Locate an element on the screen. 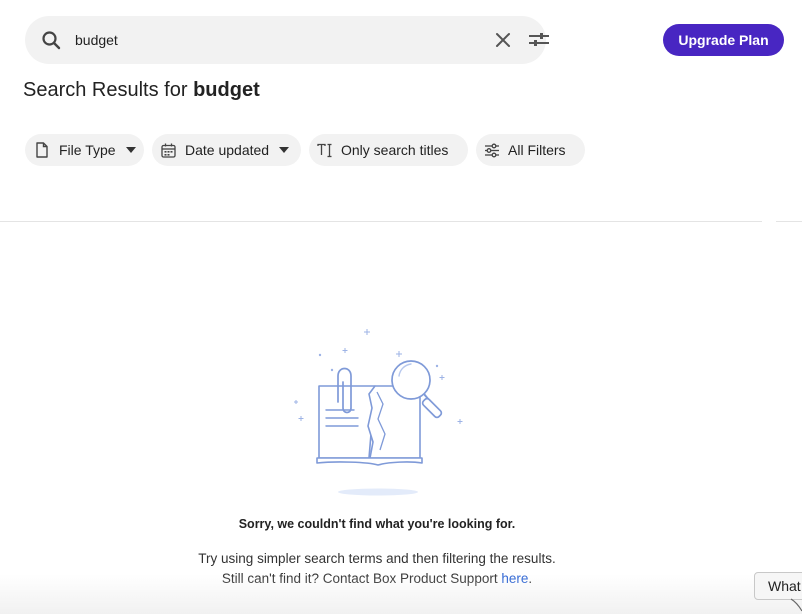 This screenshot has width=802, height=614. empty-state-trailing: . is located at coordinates (530, 578).